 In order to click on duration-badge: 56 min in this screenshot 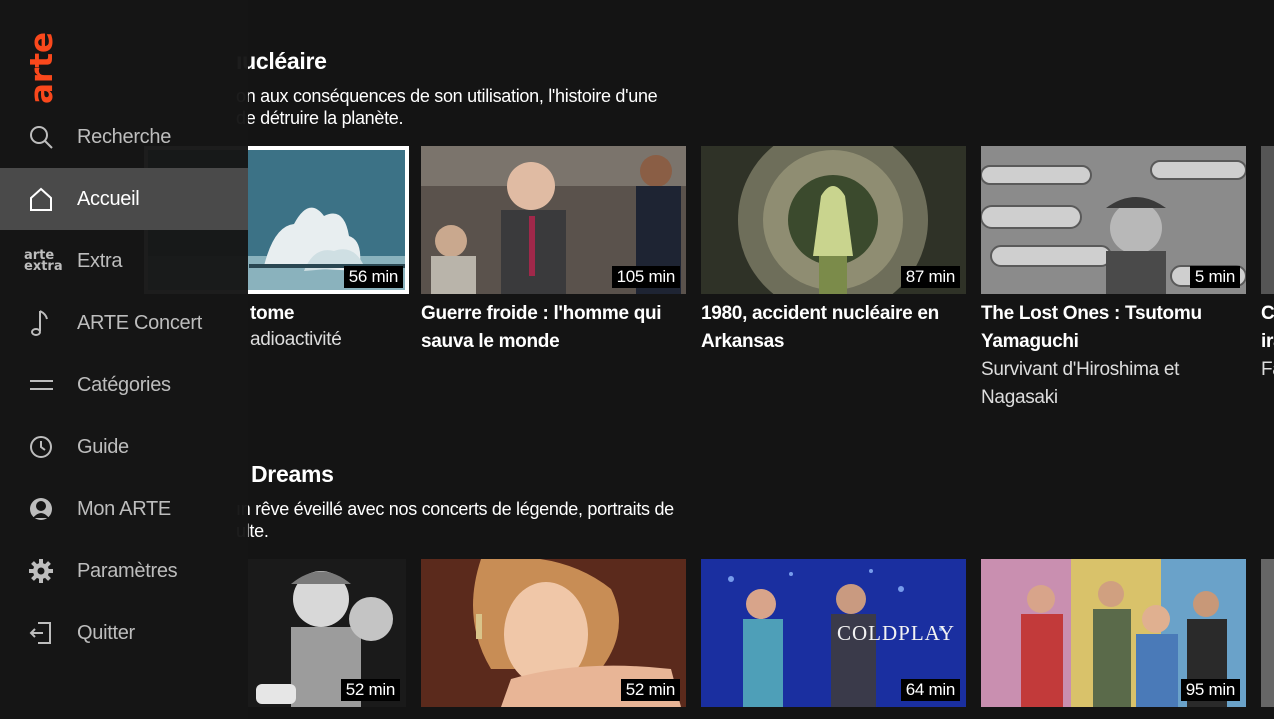, I will do `click(373, 277)`.